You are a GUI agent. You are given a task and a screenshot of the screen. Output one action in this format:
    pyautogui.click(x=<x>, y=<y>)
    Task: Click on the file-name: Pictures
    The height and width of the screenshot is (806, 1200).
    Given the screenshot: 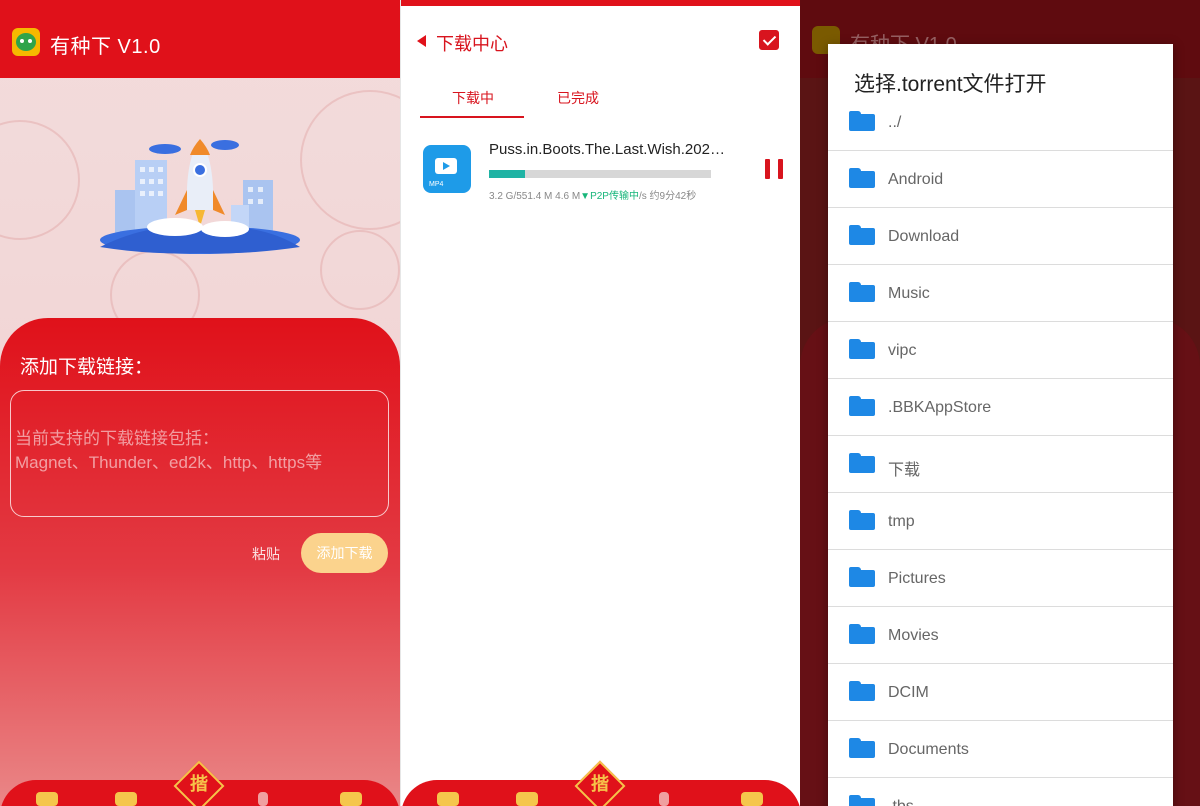 What is the action you would take?
    pyautogui.click(x=917, y=578)
    